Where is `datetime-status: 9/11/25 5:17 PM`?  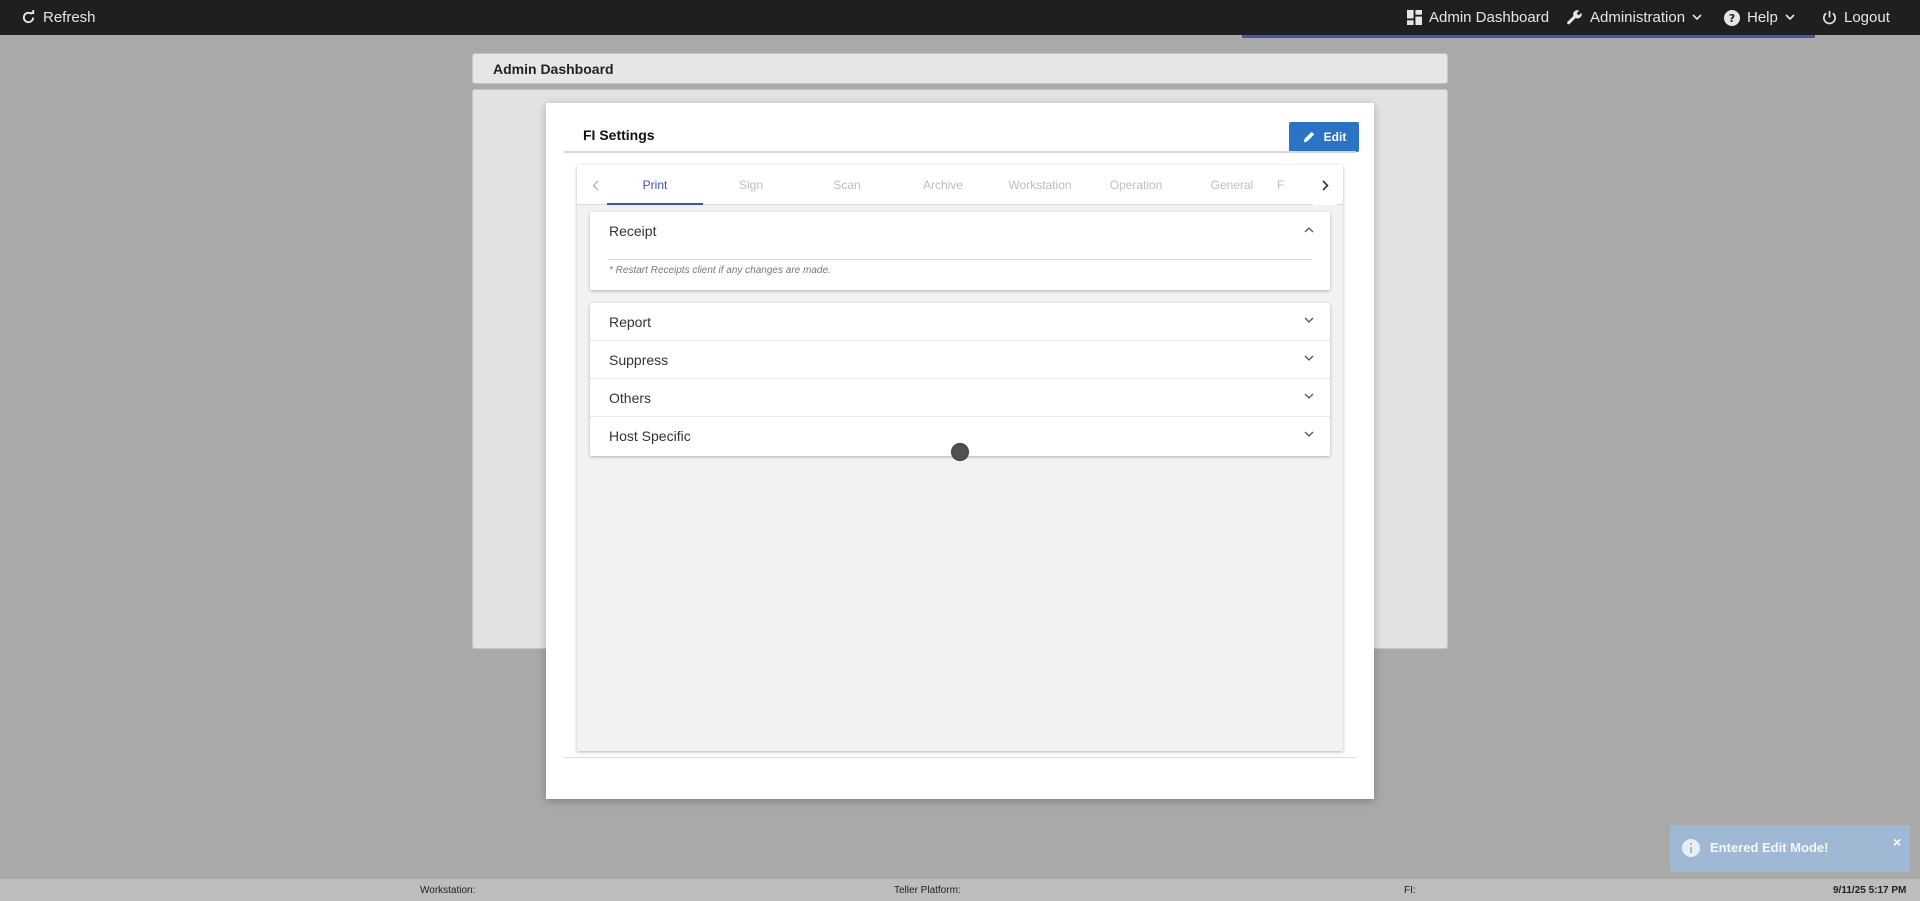 datetime-status: 9/11/25 5:17 PM is located at coordinates (1870, 890).